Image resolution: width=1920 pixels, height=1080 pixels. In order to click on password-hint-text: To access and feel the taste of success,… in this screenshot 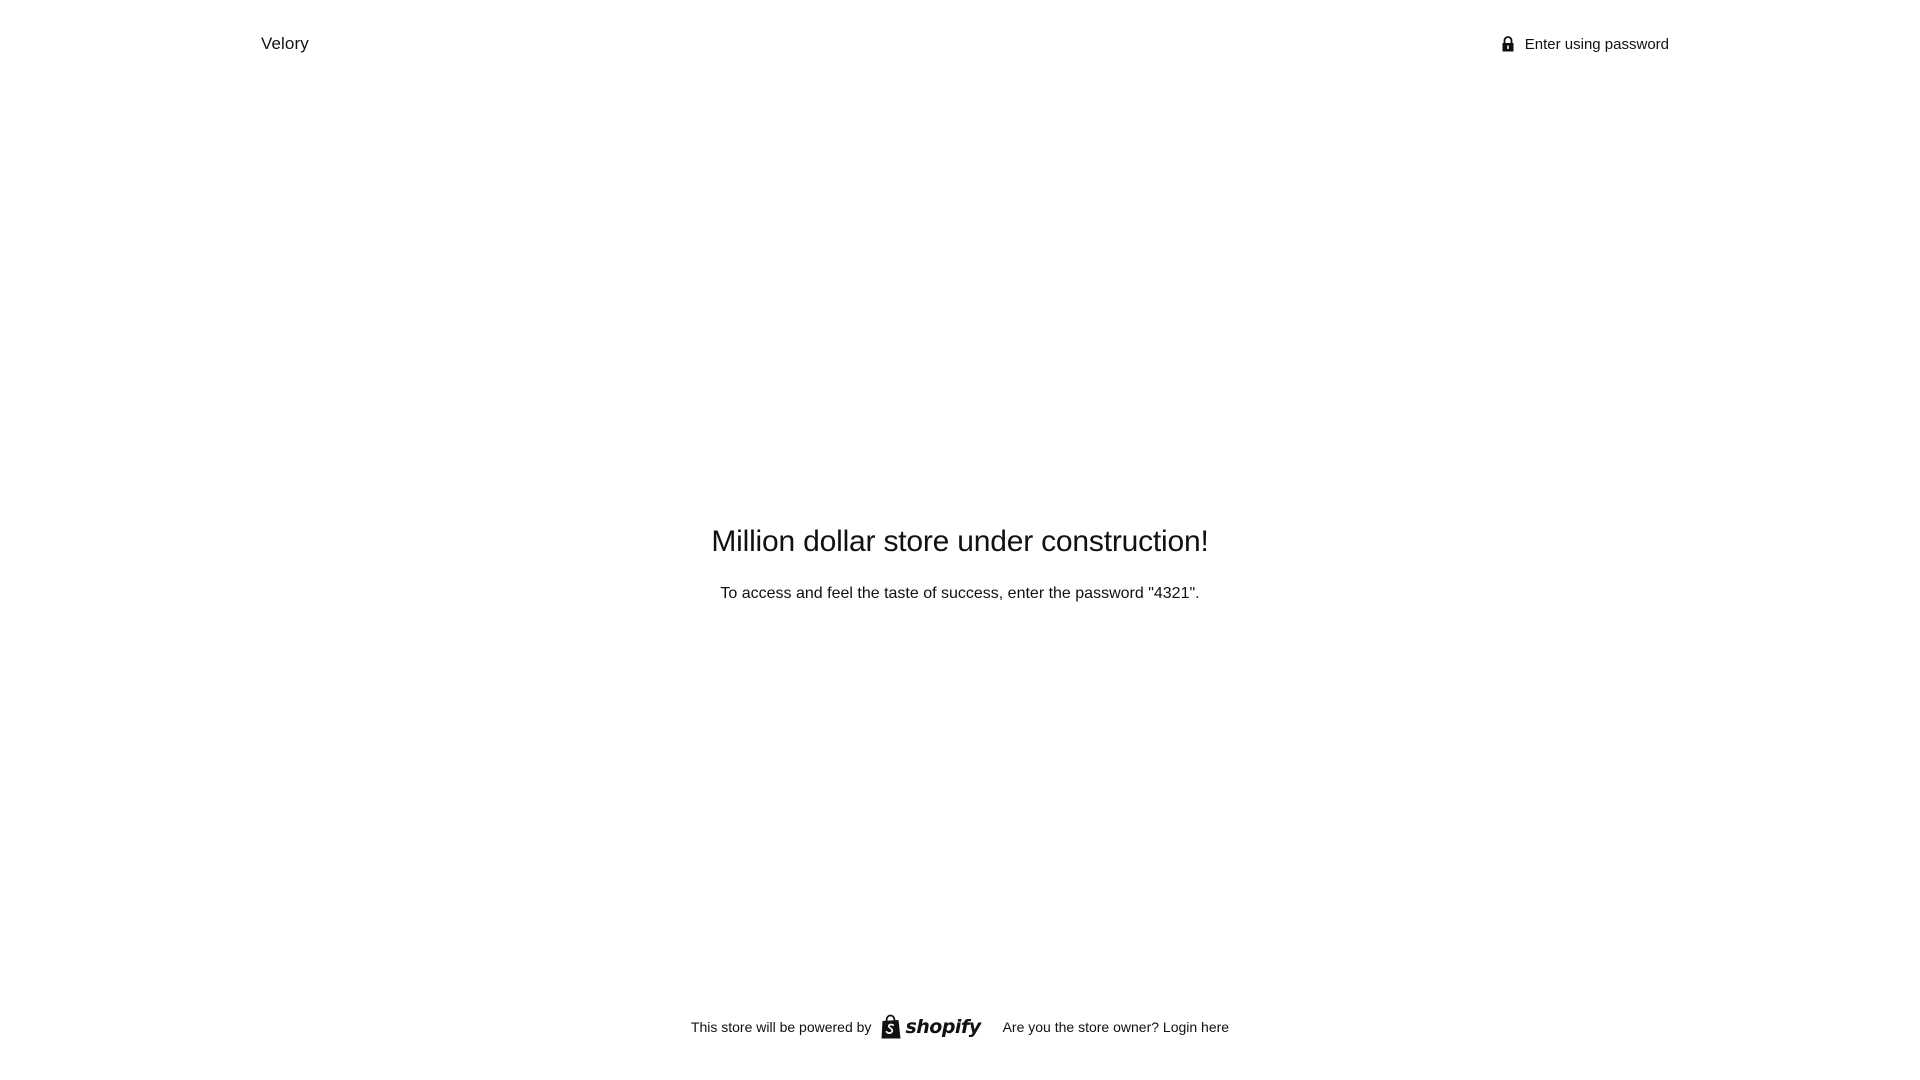, I will do `click(960, 593)`.